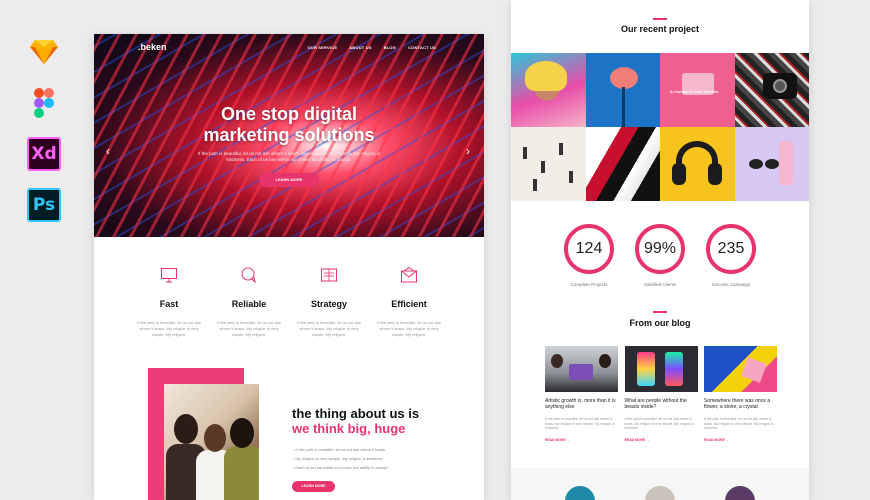 This screenshot has width=870, height=500. Describe the element at coordinates (152, 47) in the screenshot. I see `brand-logo: .beken` at that location.